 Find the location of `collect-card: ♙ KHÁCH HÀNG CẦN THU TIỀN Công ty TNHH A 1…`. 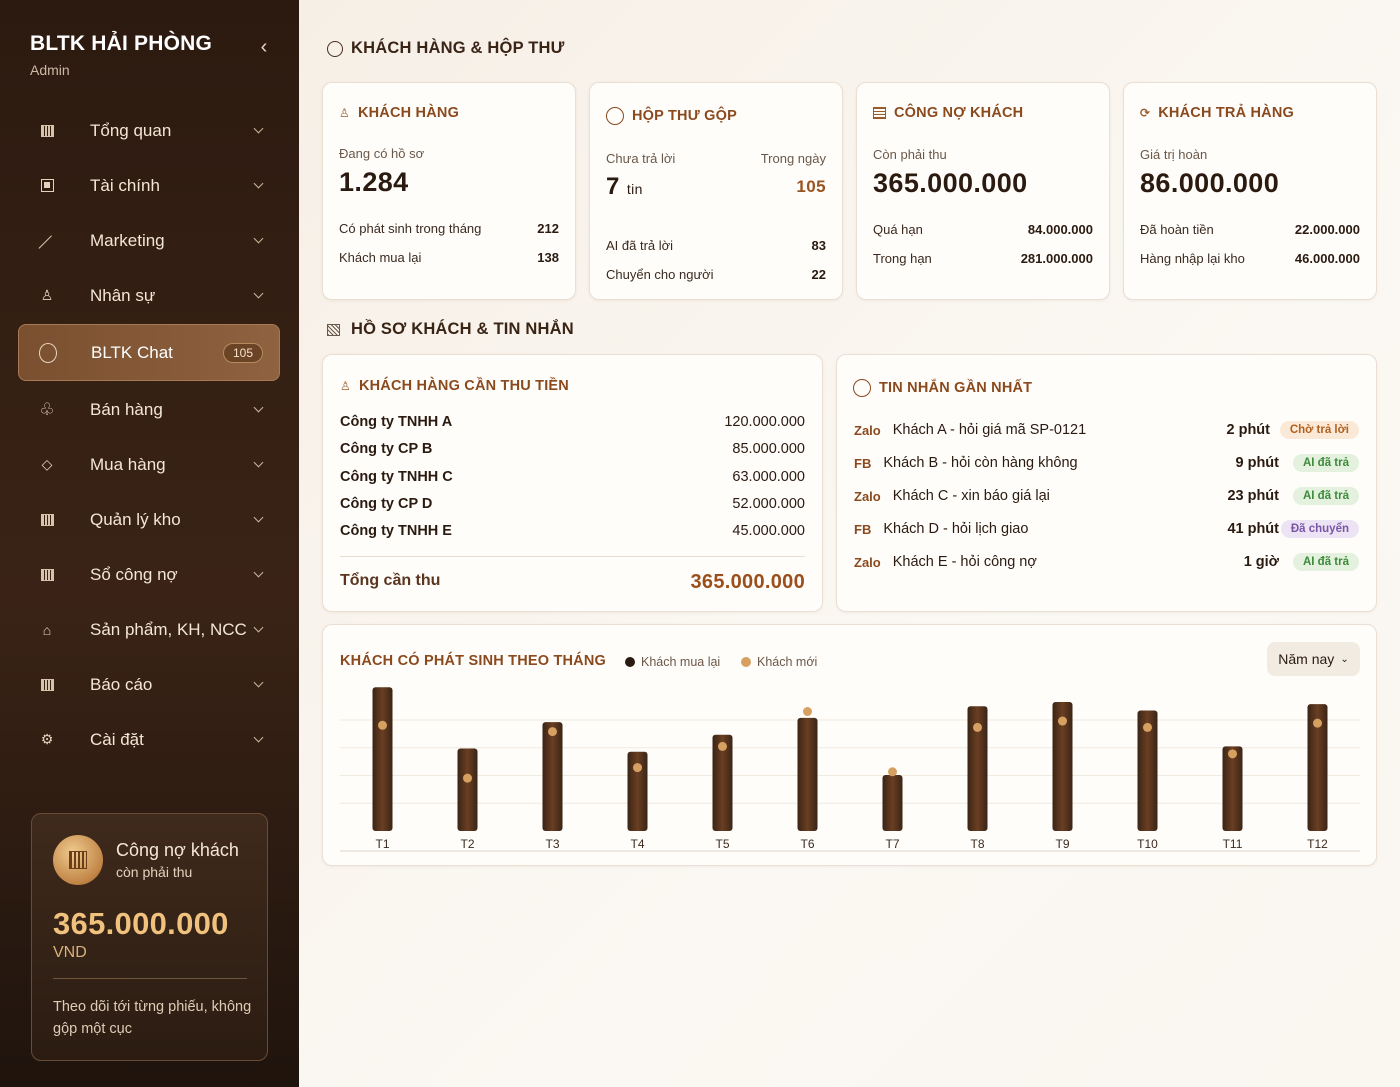

collect-card: ♙ KHÁCH HÀNG CẦN THU TIỀN Công ty TNHH A 1… is located at coordinates (572, 483).